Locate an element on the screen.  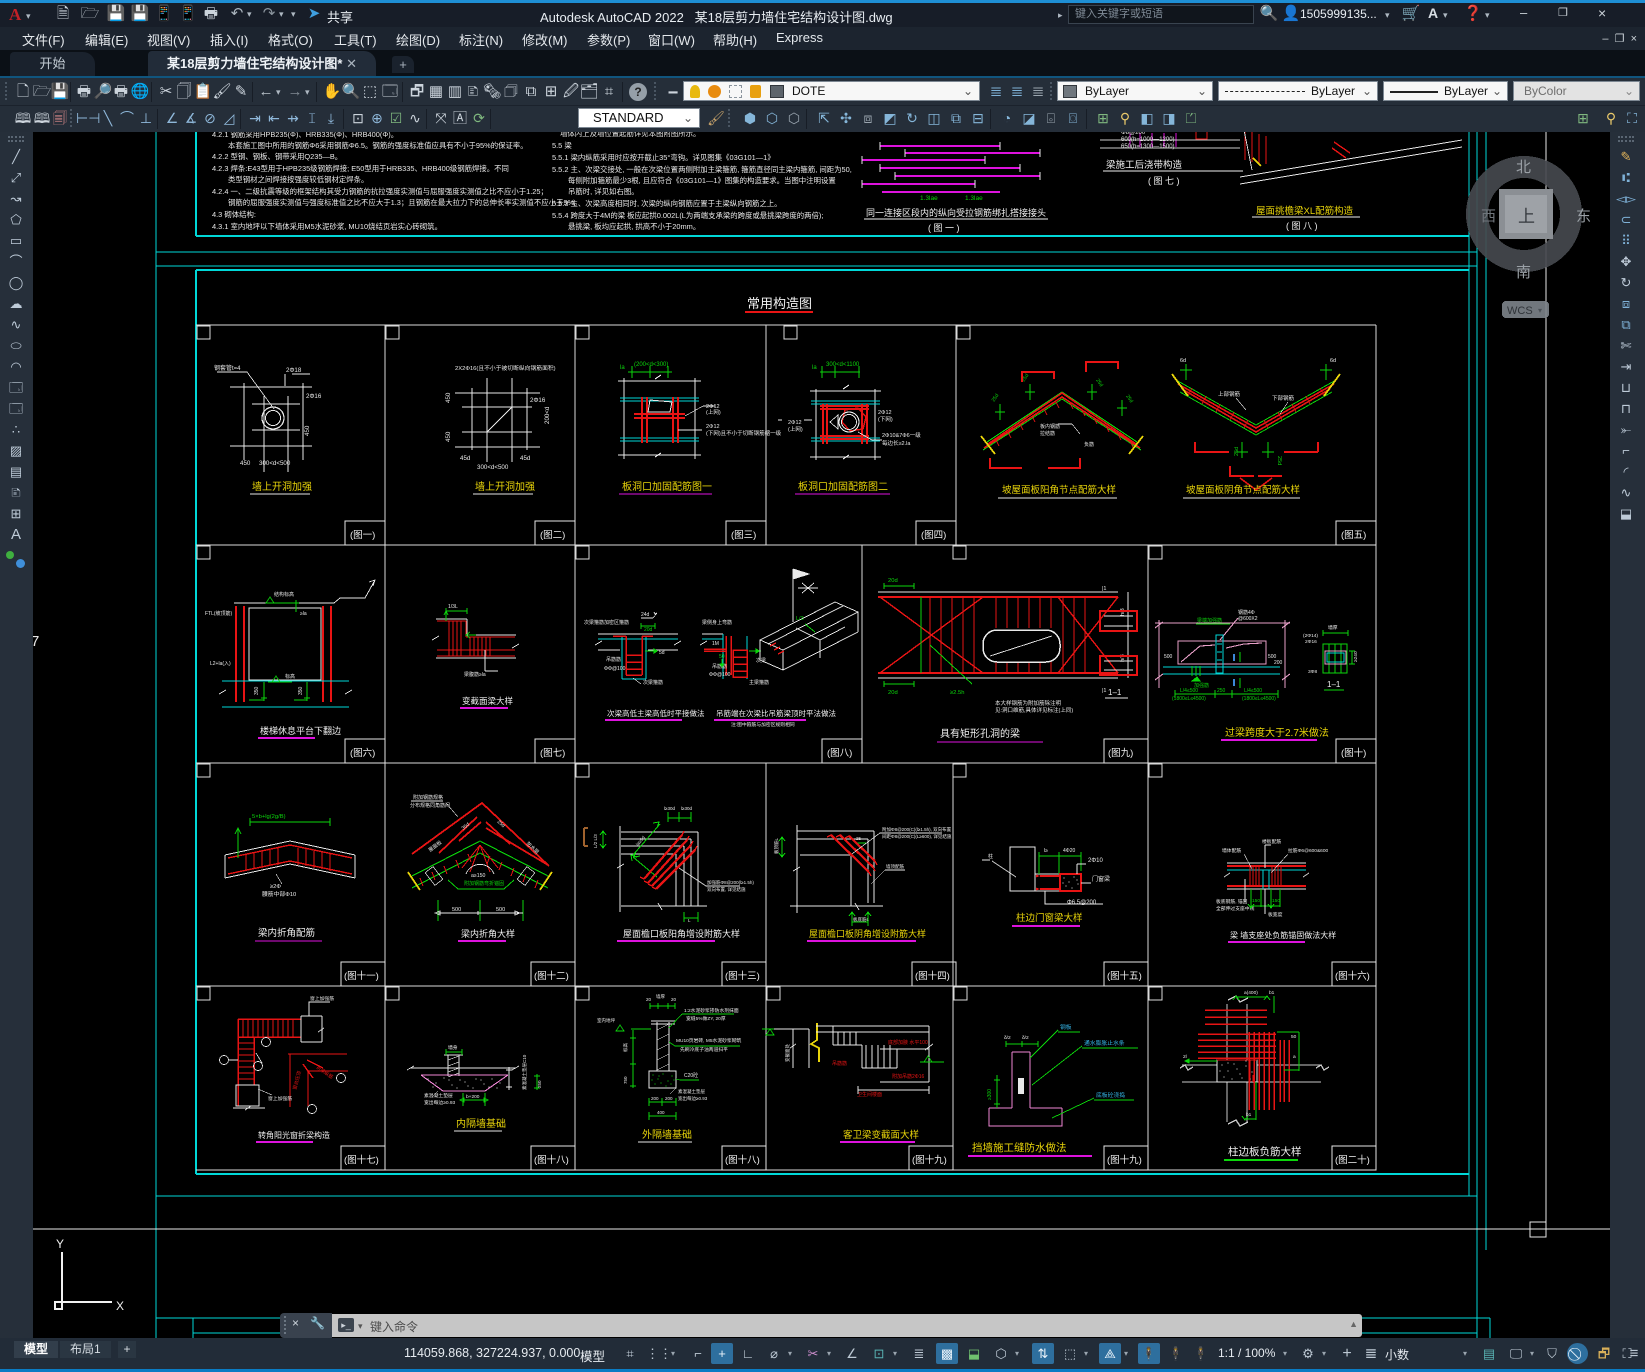
svg-text: 500 is located at coordinates (1168, 657).